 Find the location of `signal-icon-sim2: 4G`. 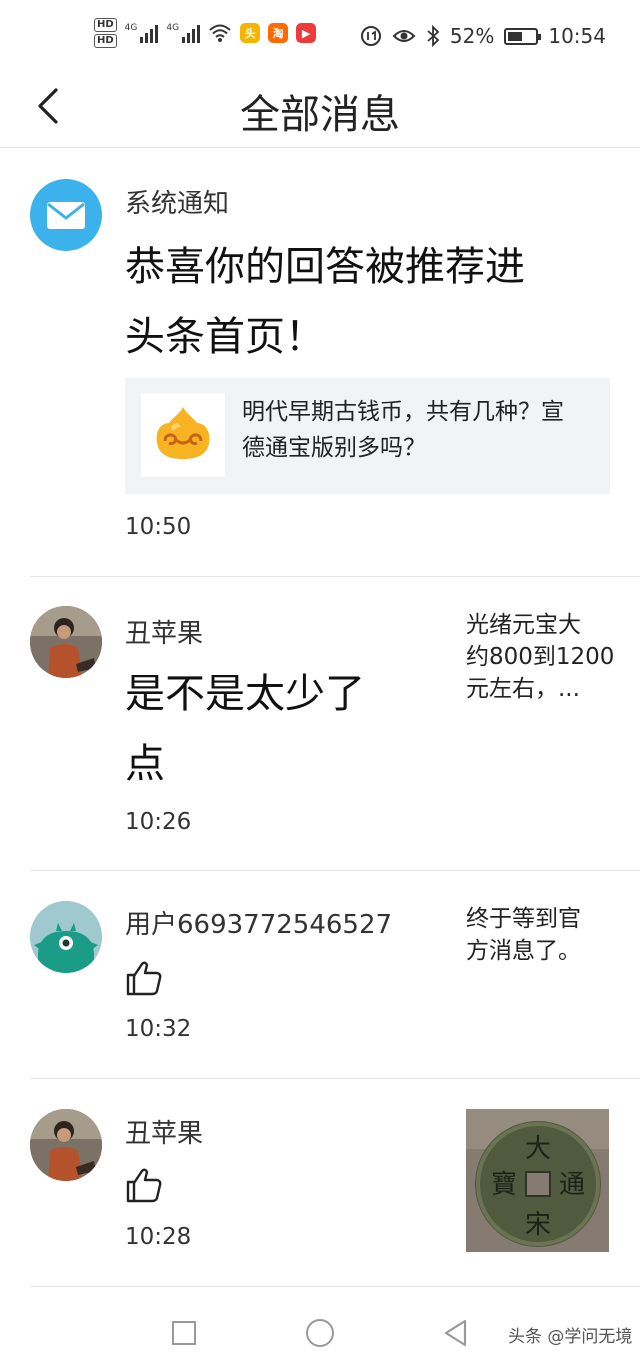

signal-icon-sim2: 4G is located at coordinates (183, 33).